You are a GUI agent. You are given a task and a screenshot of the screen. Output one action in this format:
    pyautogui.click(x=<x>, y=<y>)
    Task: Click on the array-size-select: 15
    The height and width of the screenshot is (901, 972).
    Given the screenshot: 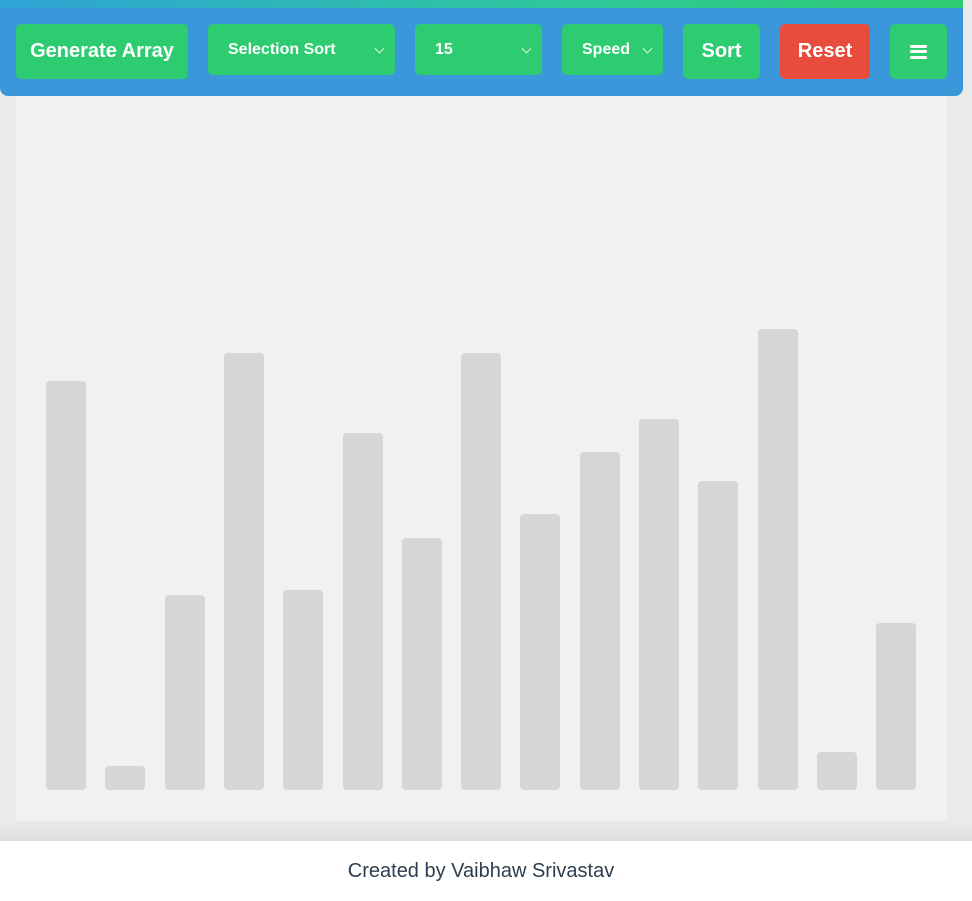 What is the action you would take?
    pyautogui.click(x=478, y=49)
    